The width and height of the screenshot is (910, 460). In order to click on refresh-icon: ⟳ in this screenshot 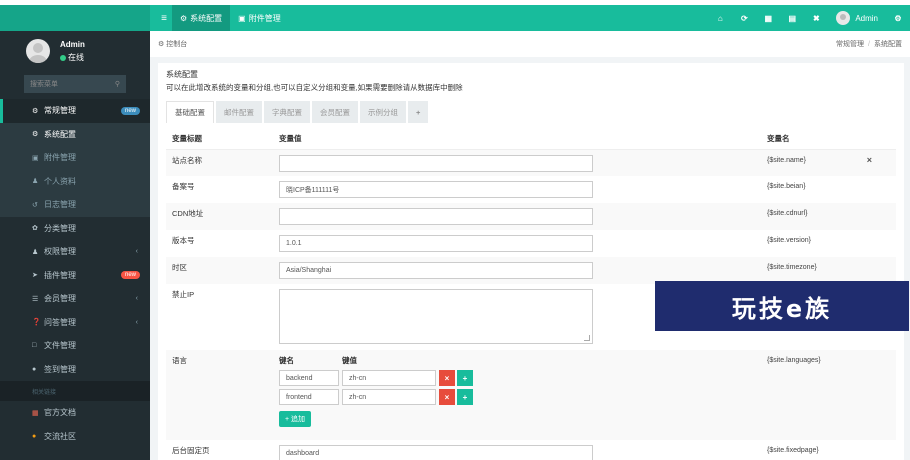, I will do `click(744, 18)`.